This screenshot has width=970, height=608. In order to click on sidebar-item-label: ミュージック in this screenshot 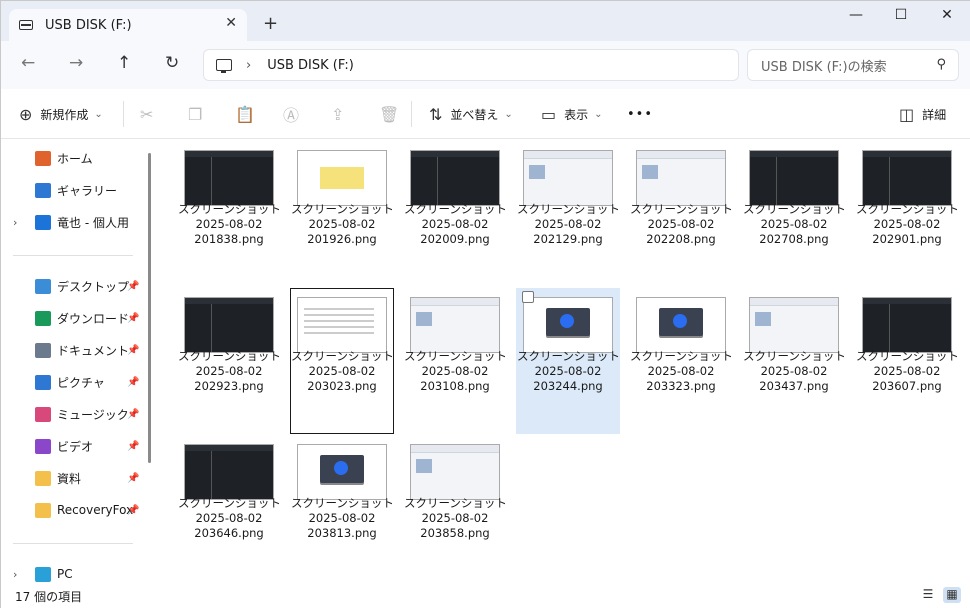, I will do `click(93, 414)`.